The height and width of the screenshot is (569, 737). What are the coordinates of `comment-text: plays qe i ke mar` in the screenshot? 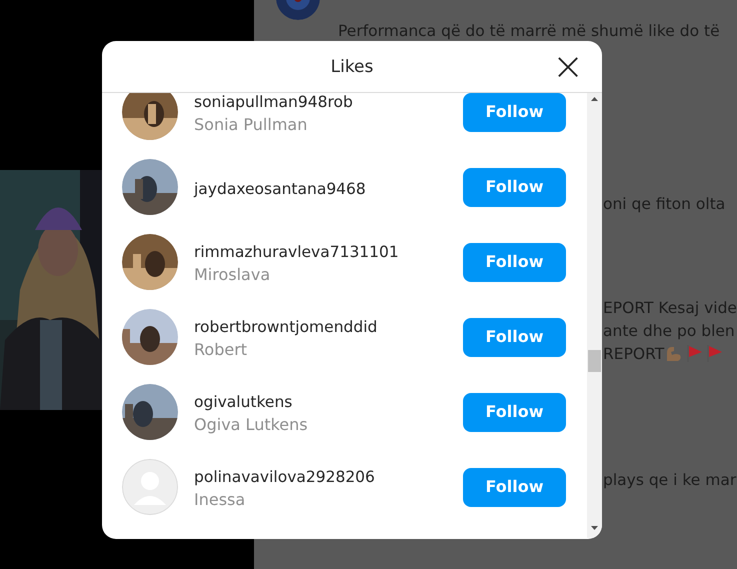 It's located at (669, 480).